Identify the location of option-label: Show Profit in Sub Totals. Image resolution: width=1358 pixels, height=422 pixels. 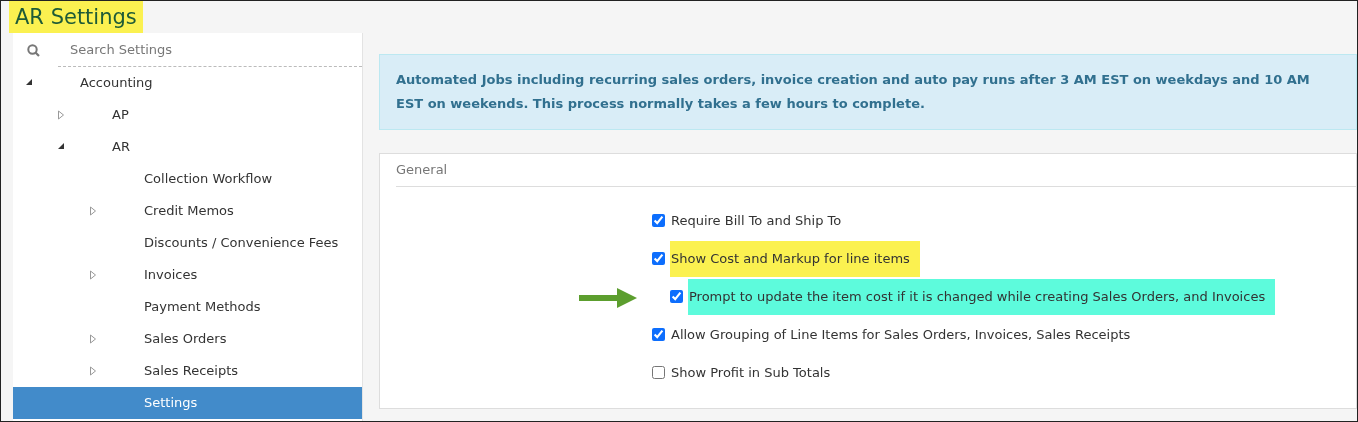
(751, 372).